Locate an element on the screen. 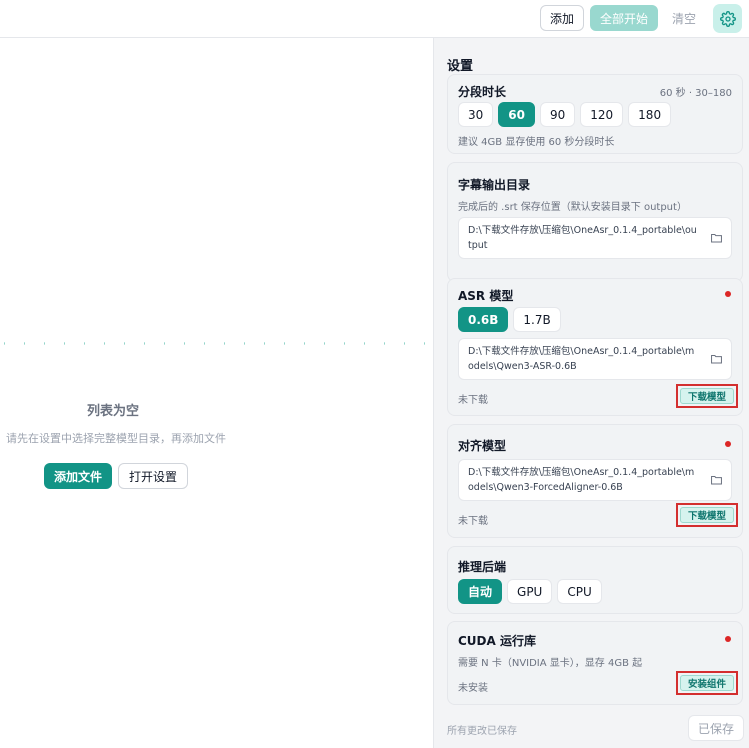  saved-button: 已保存 is located at coordinates (716, 728).